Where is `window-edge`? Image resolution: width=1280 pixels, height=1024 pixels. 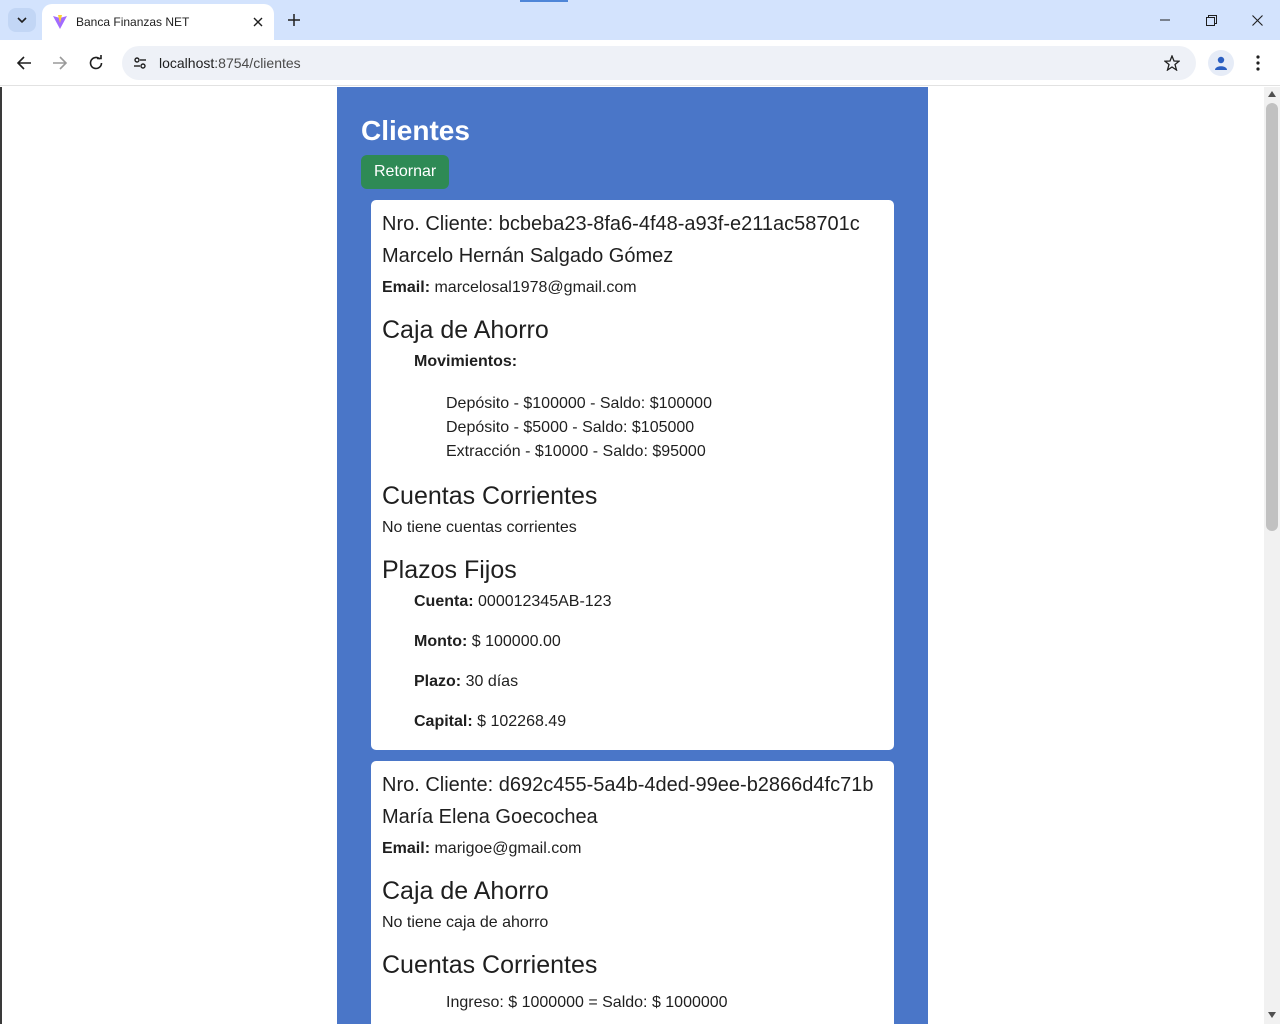 window-edge is located at coordinates (1, 555).